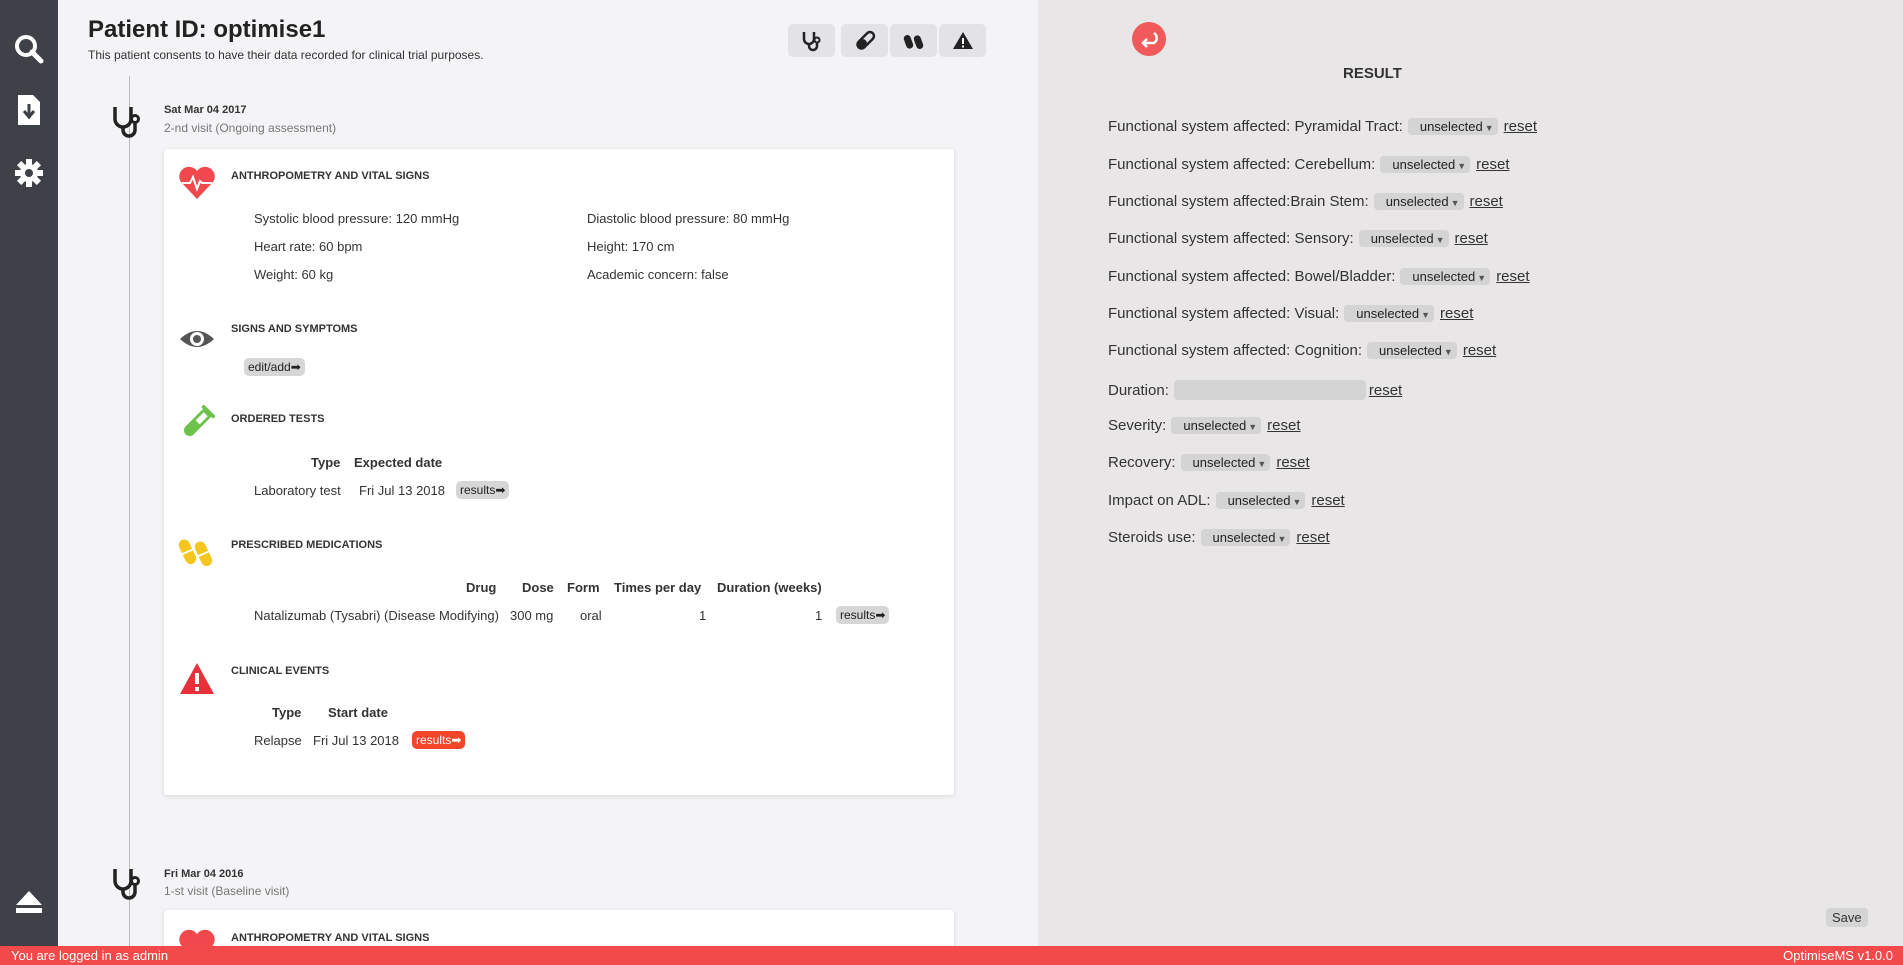 The image size is (1903, 965). What do you see at coordinates (297, 490) in the screenshot?
I see `table-cell: Laboratory test` at bounding box center [297, 490].